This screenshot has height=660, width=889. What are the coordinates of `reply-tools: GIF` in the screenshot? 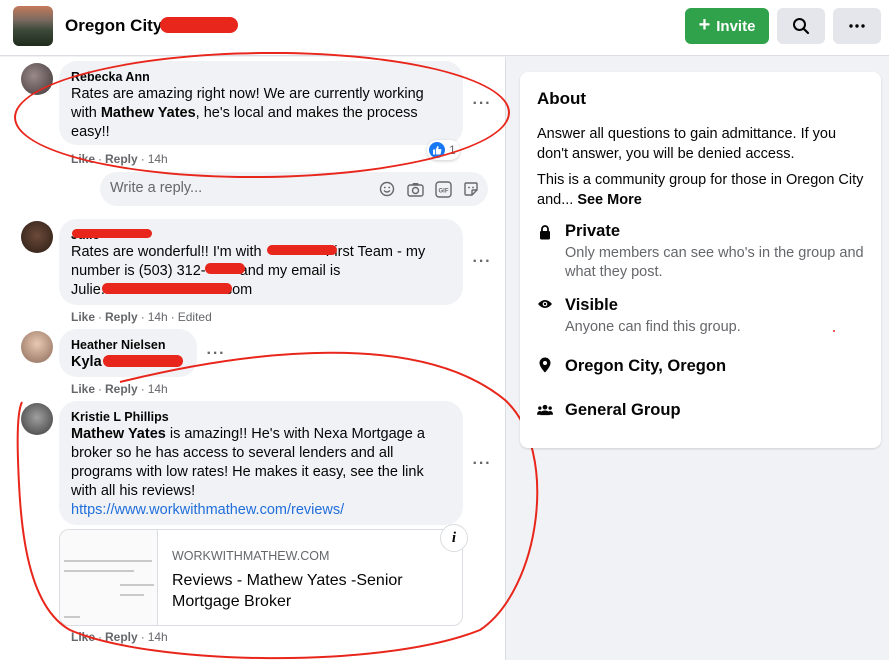 It's located at (429, 189).